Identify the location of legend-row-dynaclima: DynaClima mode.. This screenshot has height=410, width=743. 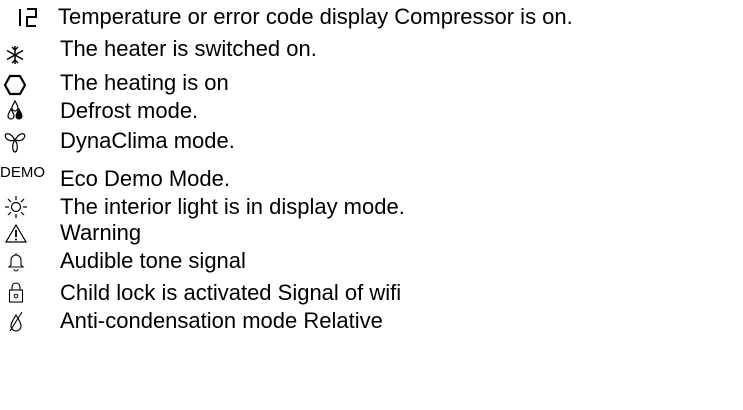
(371, 141).